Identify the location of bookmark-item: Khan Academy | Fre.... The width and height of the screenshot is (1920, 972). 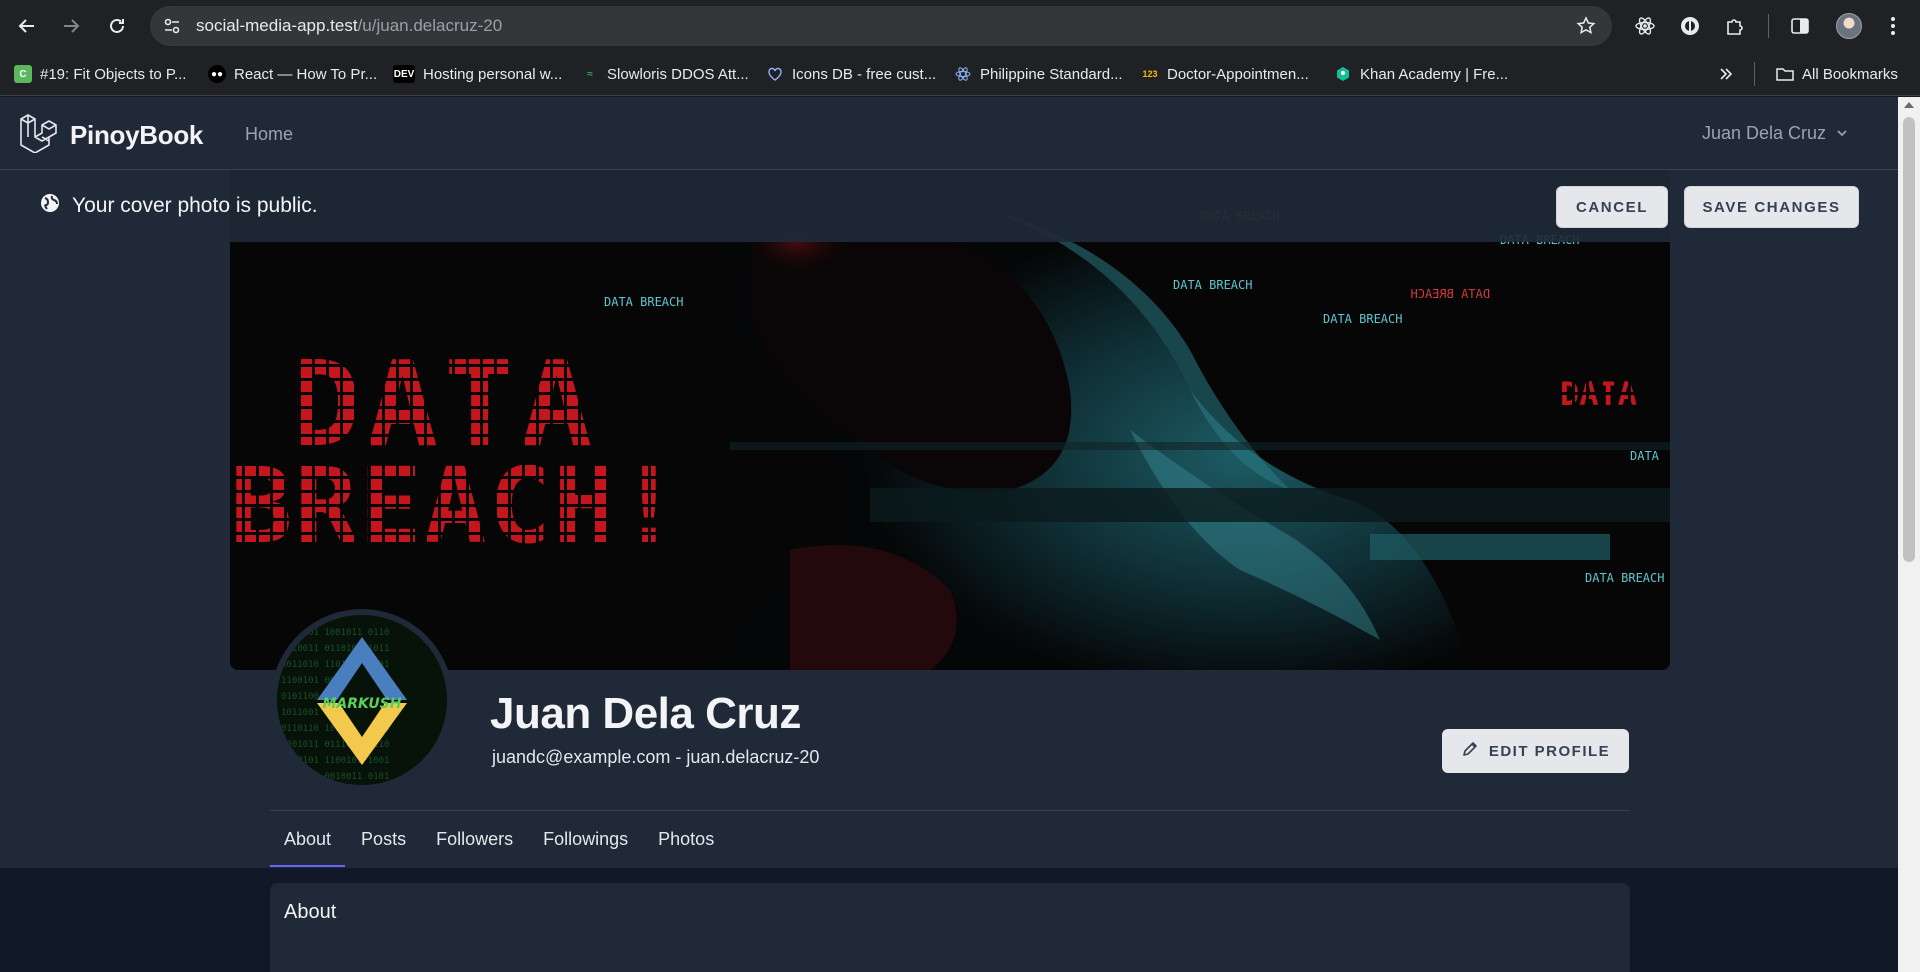
(1421, 74).